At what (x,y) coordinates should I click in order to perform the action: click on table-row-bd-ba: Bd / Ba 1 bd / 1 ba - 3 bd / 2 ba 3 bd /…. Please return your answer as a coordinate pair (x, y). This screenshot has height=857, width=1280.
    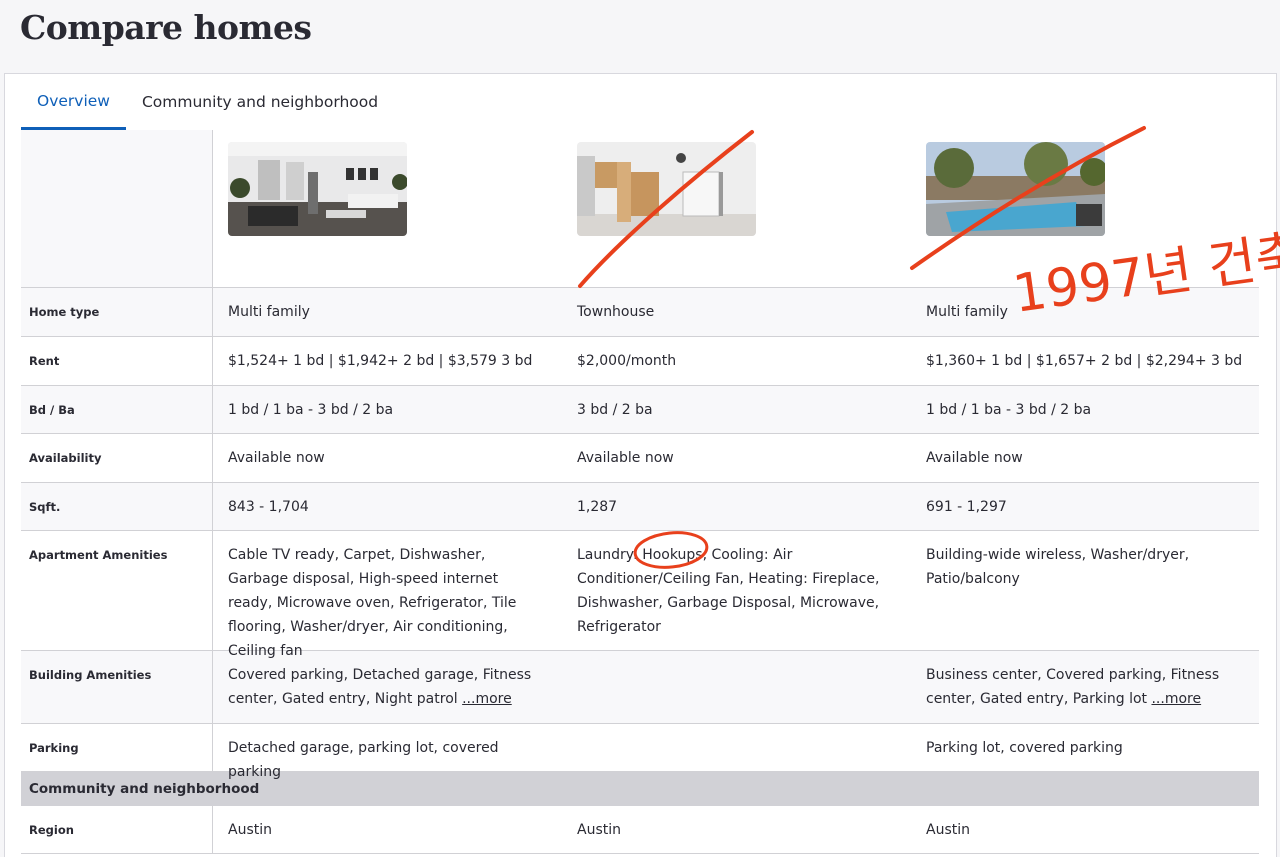
    Looking at the image, I should click on (640, 410).